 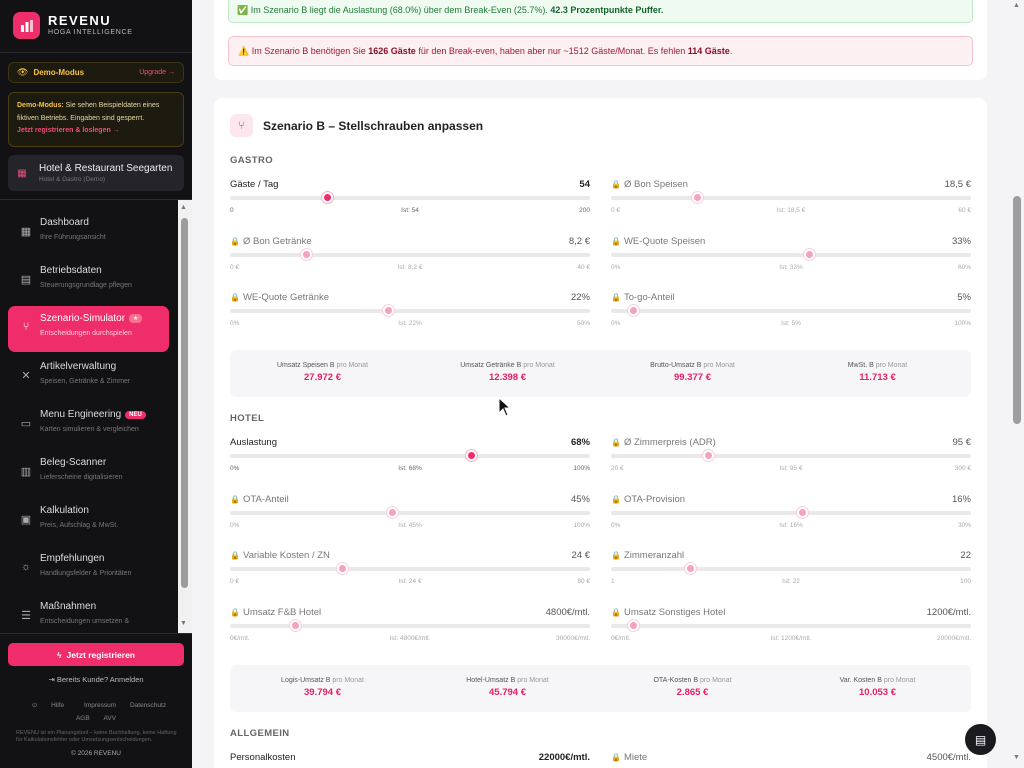 I want to click on slider-min: 0€/mtl., so click(x=240, y=638).